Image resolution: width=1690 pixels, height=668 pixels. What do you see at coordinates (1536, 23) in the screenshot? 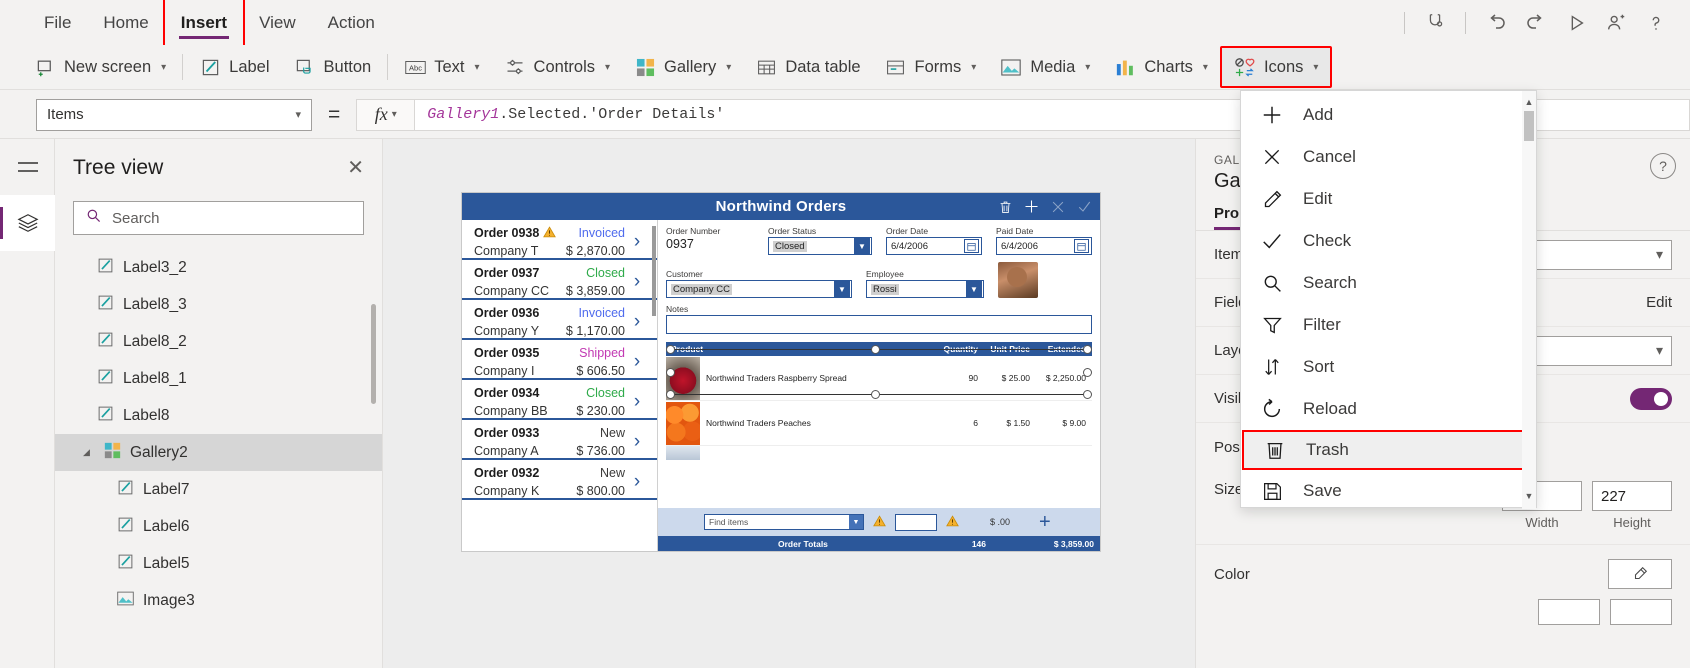
I see `redo-icon` at bounding box center [1536, 23].